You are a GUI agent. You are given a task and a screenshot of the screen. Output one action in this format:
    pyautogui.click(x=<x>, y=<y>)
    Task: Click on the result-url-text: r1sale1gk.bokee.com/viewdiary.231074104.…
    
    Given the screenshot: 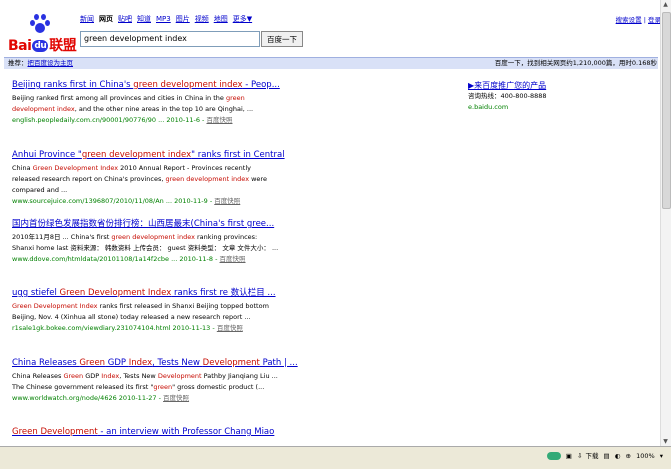 What is the action you would take?
    pyautogui.click(x=114, y=328)
    